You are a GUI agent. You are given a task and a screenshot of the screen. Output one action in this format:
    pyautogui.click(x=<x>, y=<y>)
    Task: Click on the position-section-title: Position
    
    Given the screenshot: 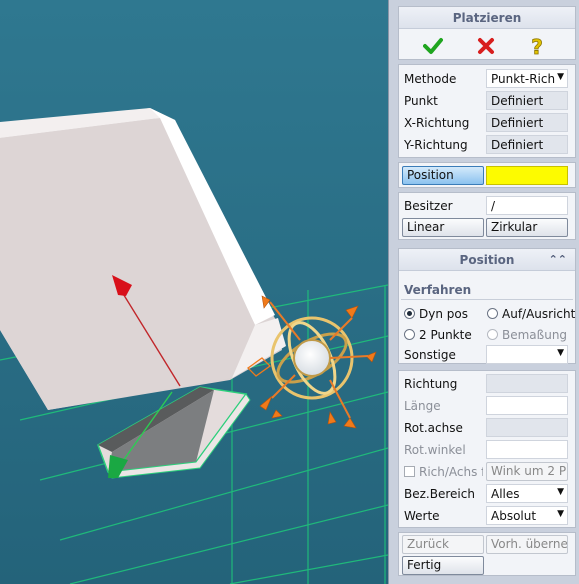 What is the action you would take?
    pyautogui.click(x=487, y=260)
    